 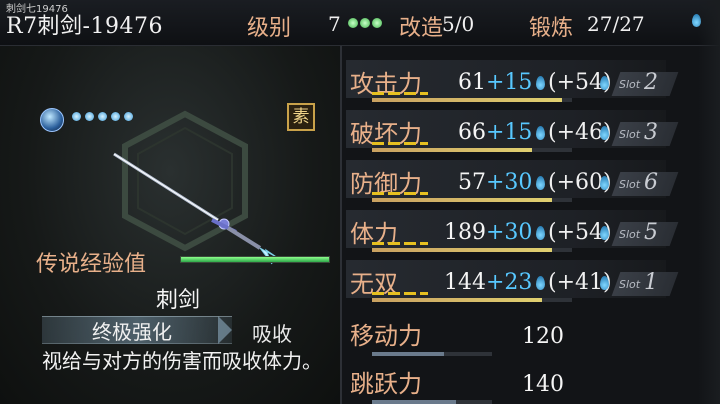 I want to click on slot-number: 1, so click(x=651, y=282).